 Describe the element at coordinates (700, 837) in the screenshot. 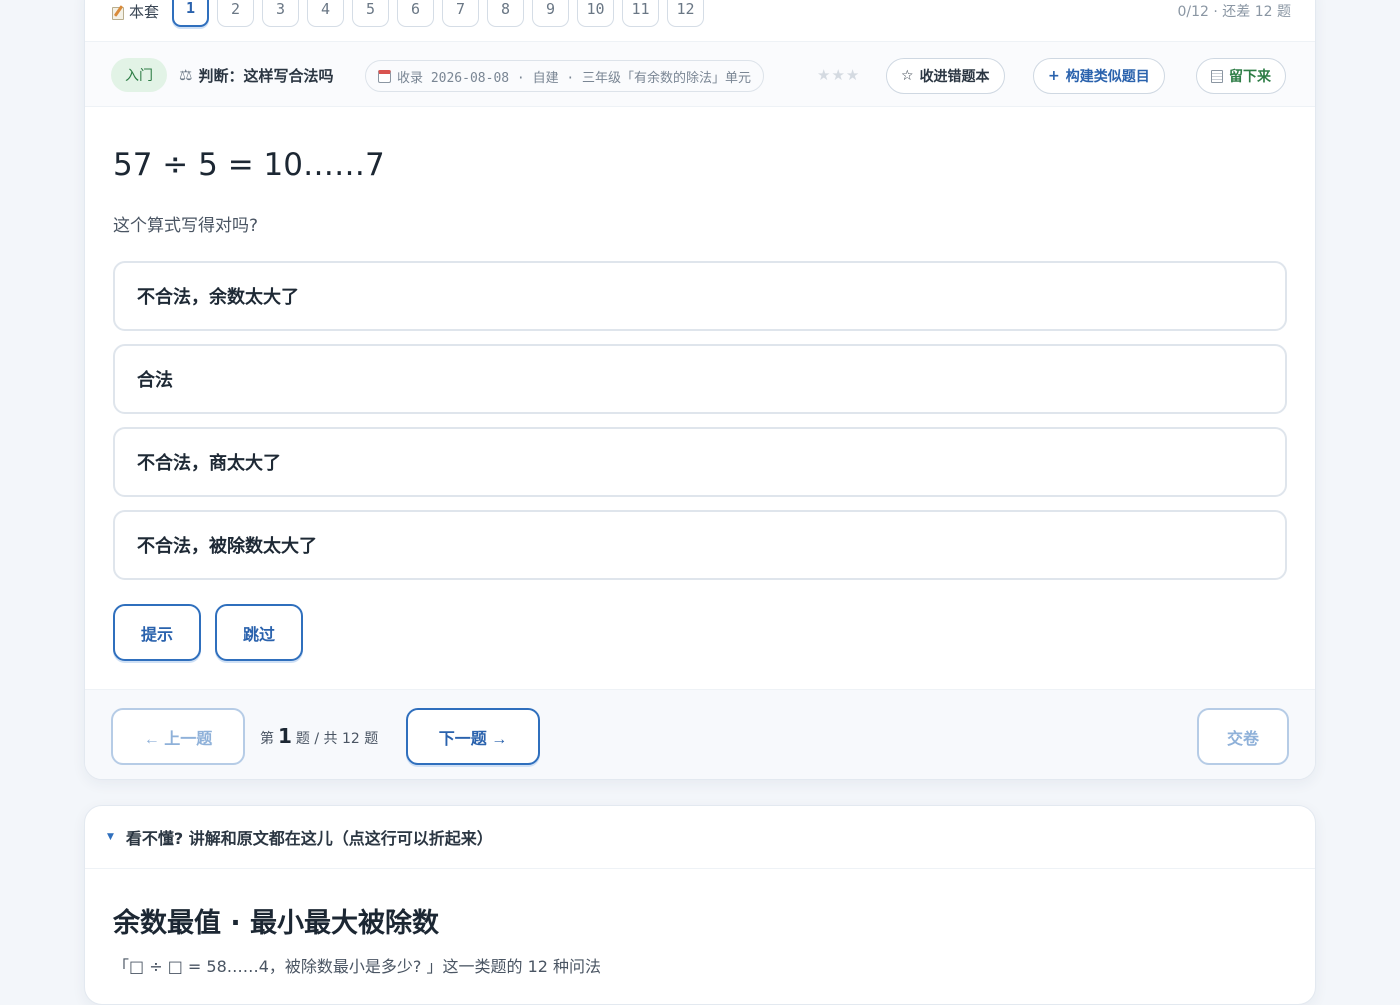

I see `explanation-toggle: ▼ 看不懂? 讲解和原文都在这儿（点这行可以折起来）` at that location.